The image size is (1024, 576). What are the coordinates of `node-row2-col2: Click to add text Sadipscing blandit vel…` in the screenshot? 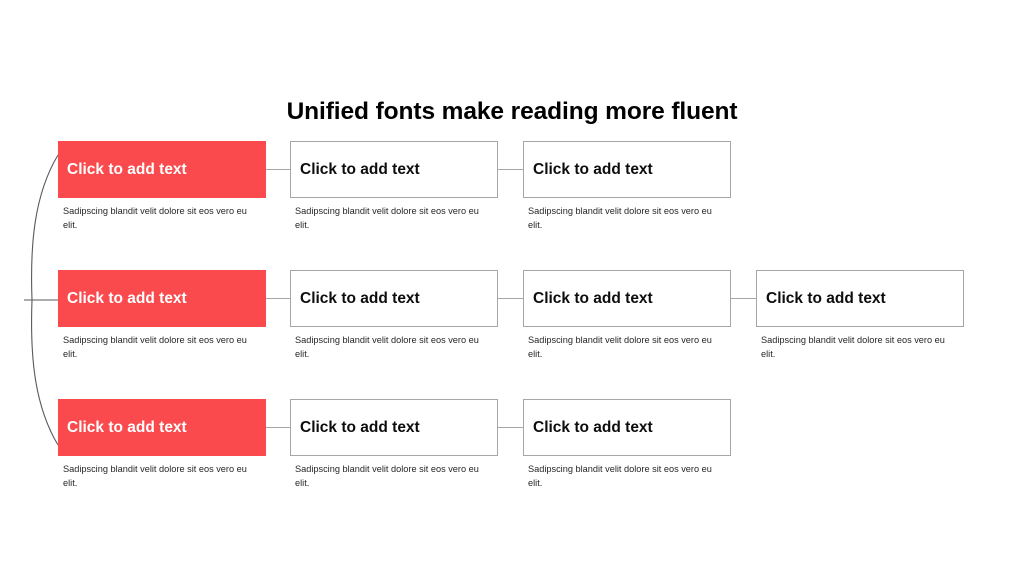 It's located at (394, 314).